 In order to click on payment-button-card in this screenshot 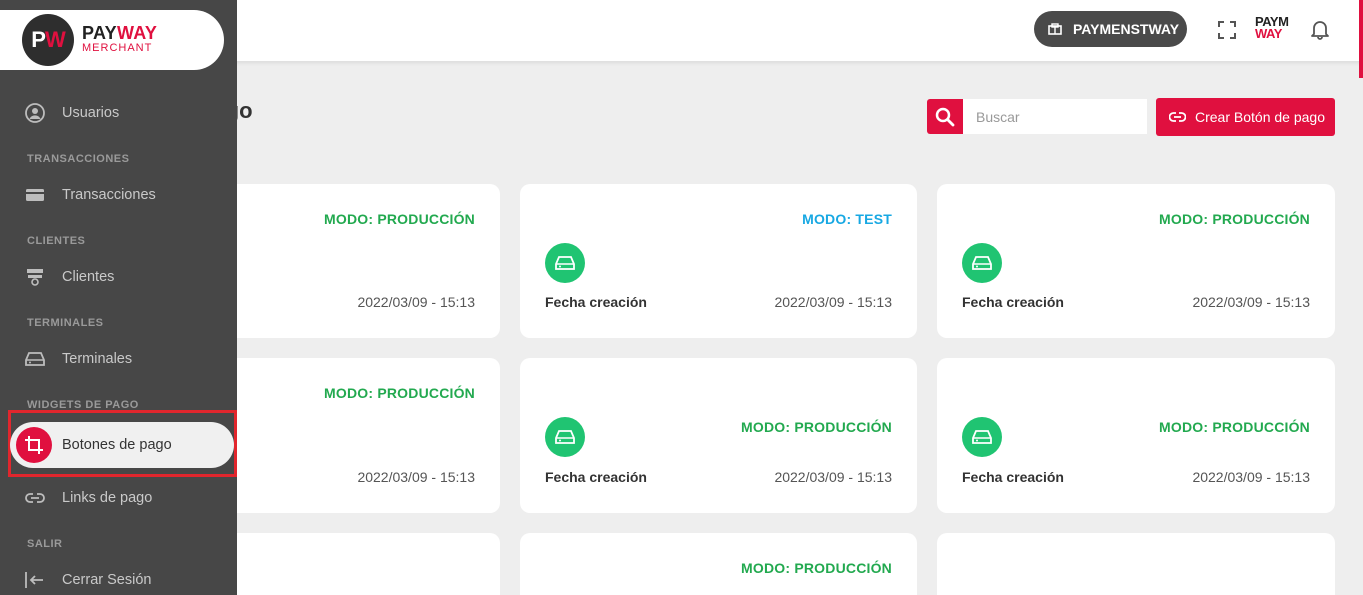, I will do `click(1136, 564)`.